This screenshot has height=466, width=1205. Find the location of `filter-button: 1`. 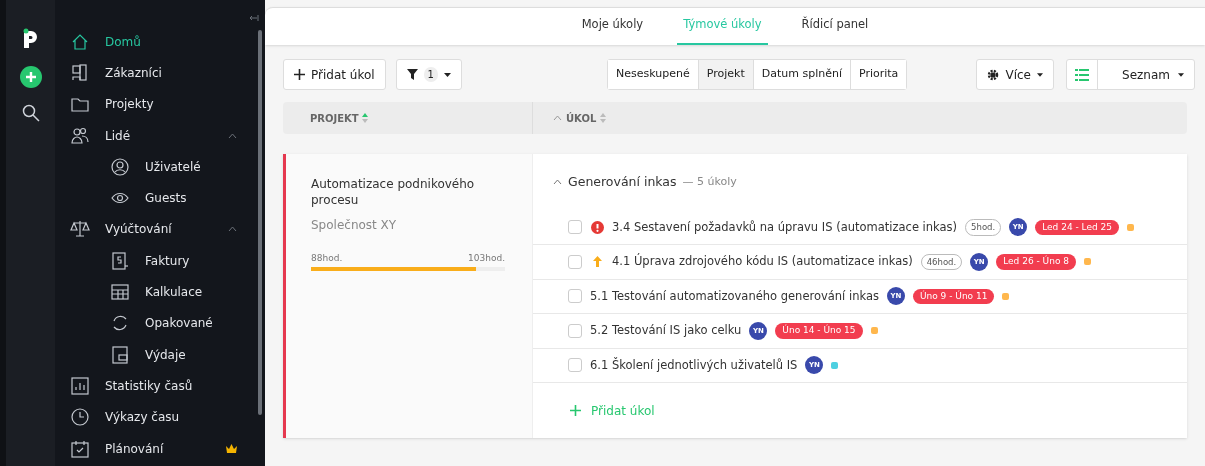

filter-button: 1 is located at coordinates (428, 74).